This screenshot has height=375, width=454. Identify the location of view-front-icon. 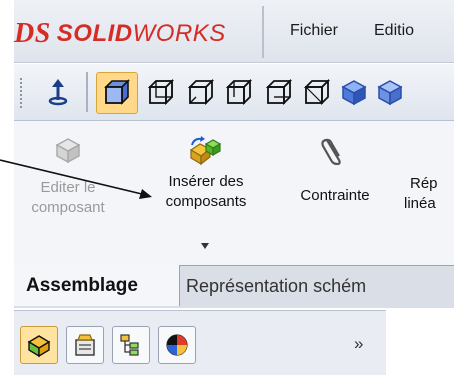
(117, 92).